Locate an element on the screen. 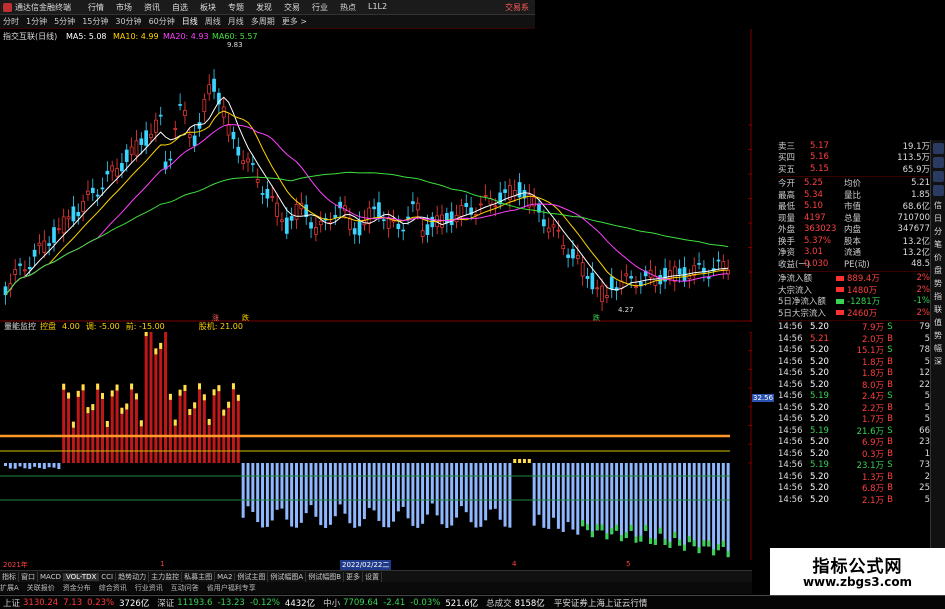 Image resolution: width=945 pixels, height=609 pixels. indicator-tab-6: 主力监控 is located at coordinates (166, 576).